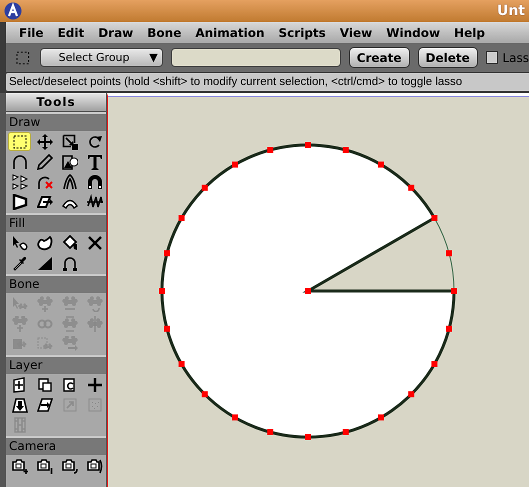  I want to click on action-button: Create, so click(379, 57).